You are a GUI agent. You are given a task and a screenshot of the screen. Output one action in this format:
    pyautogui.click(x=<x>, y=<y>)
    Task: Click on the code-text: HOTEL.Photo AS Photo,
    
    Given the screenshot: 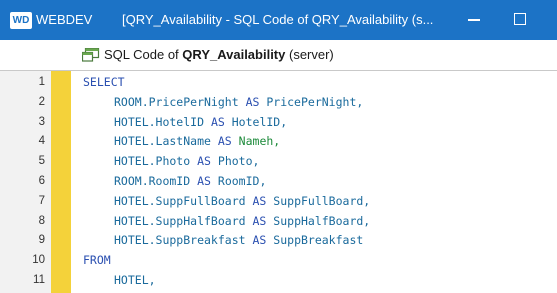 What is the action you would take?
    pyautogui.click(x=186, y=161)
    